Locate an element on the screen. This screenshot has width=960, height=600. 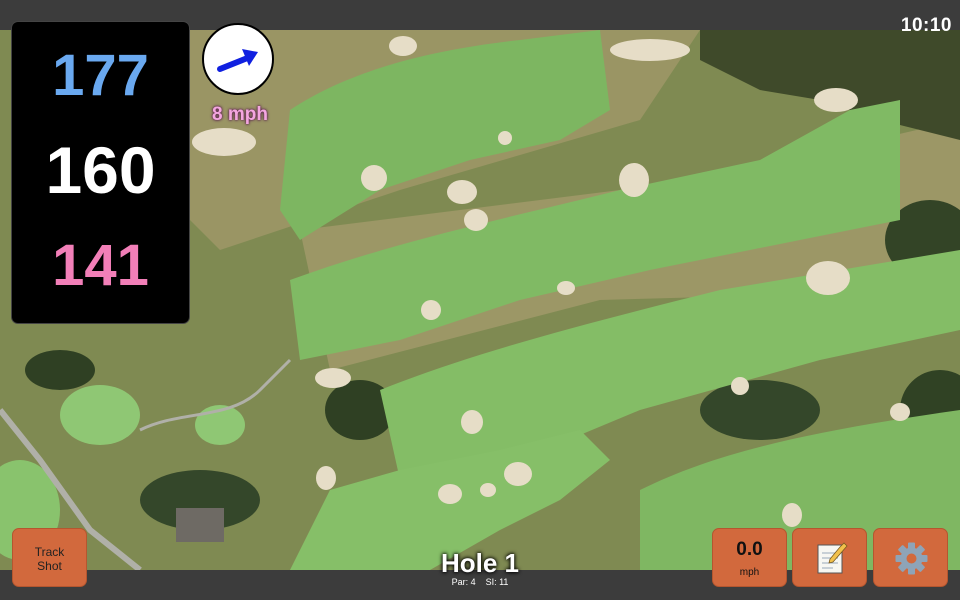
notepad-icon is located at coordinates (832, 558).